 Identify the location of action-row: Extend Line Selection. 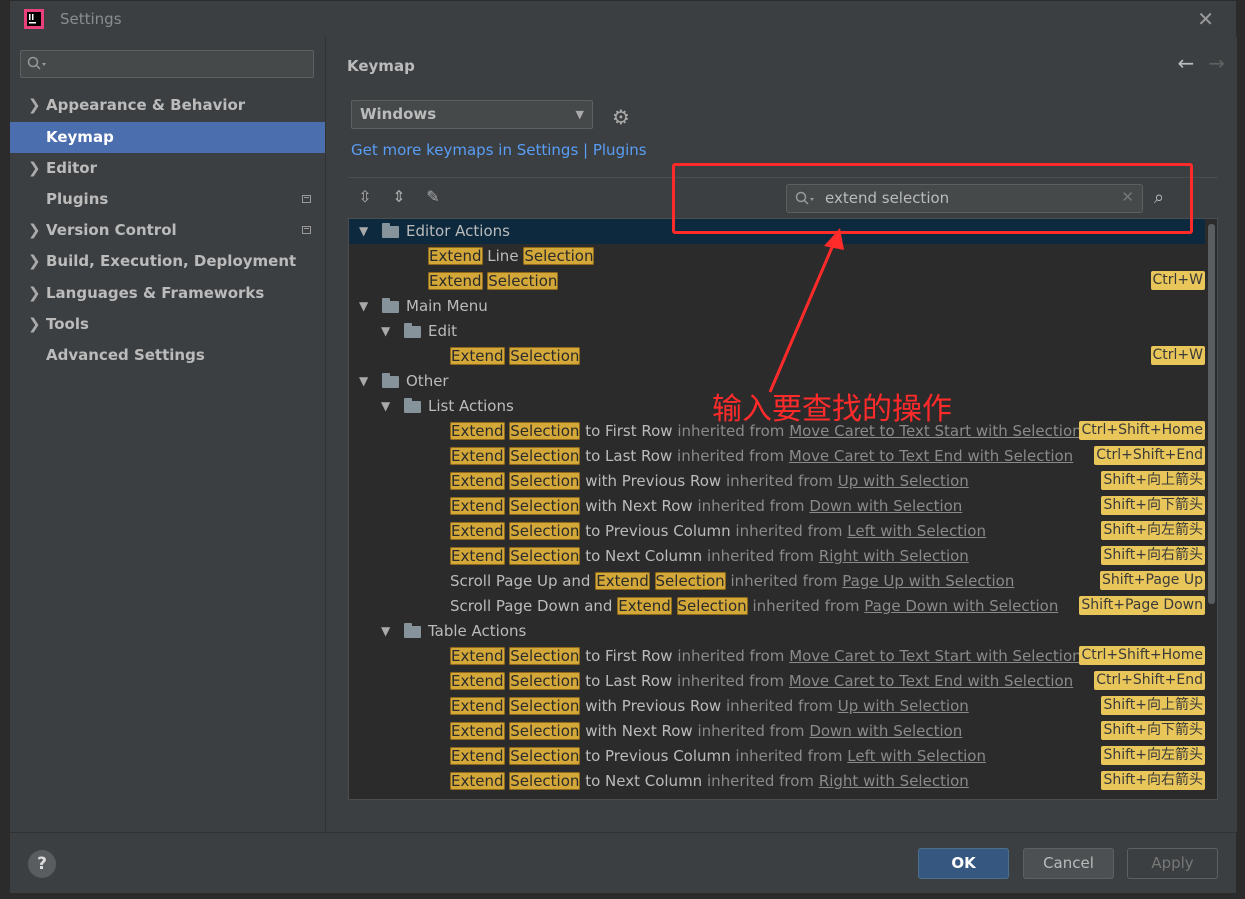
(777, 256).